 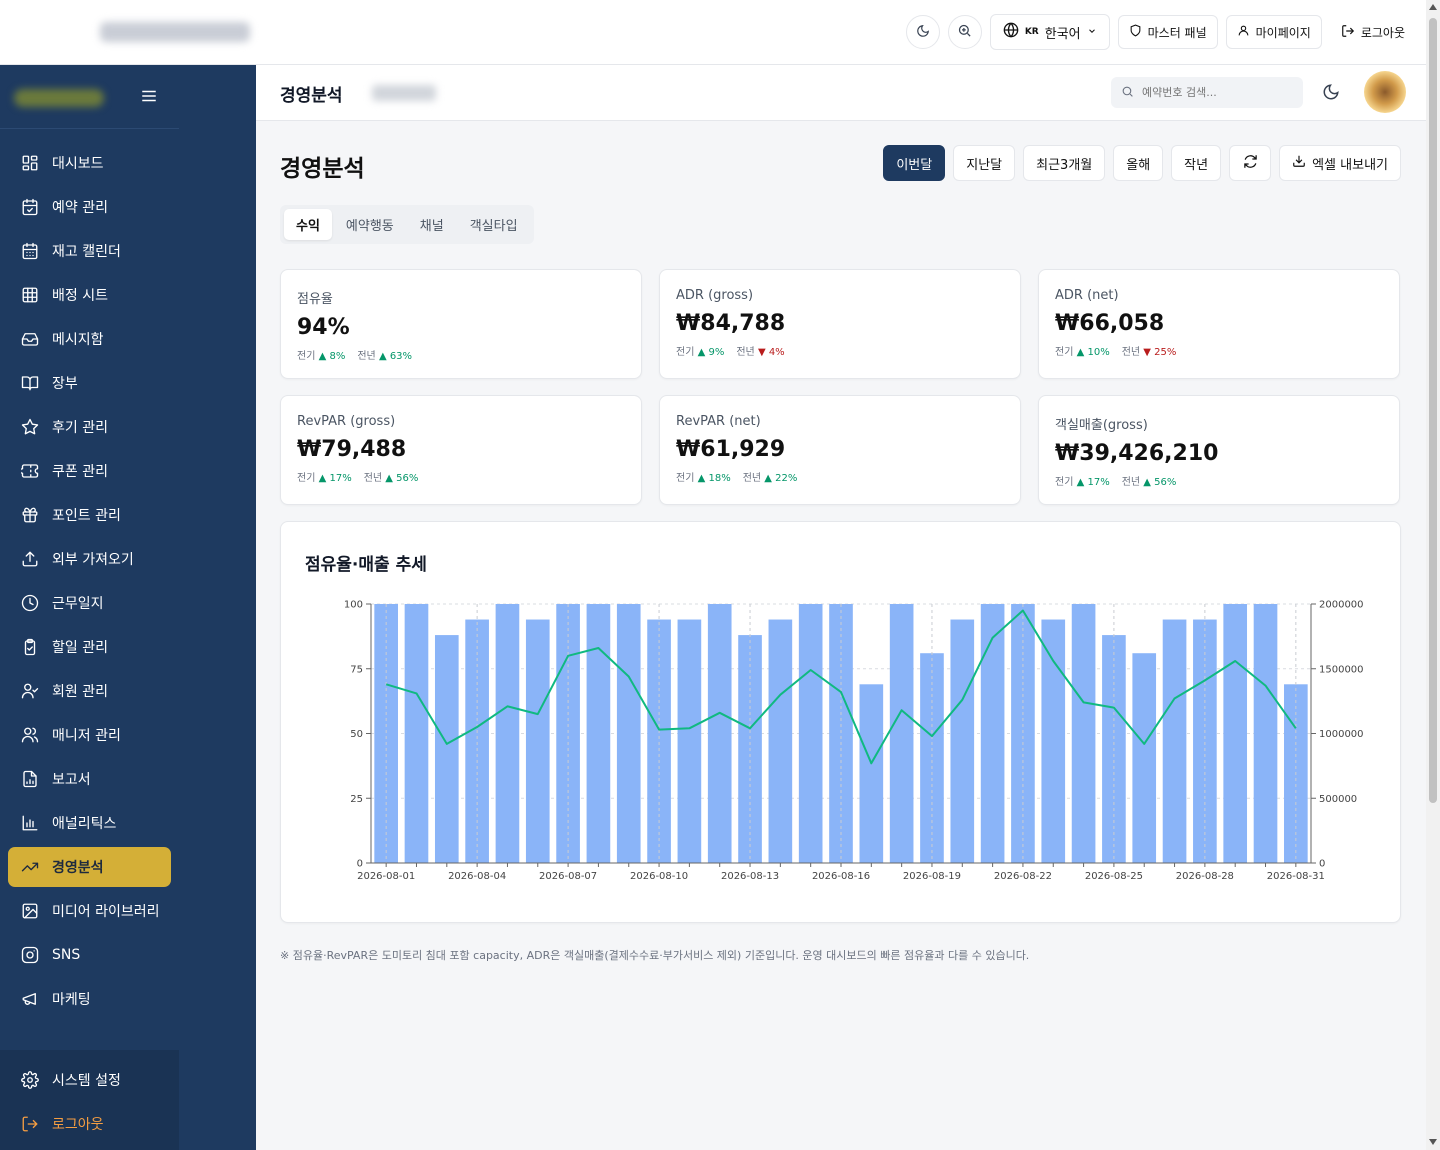 What do you see at coordinates (1219, 480) in the screenshot?
I see `kpi-comparison: 전기 ▲ 17% 전년 ▲ 56%` at bounding box center [1219, 480].